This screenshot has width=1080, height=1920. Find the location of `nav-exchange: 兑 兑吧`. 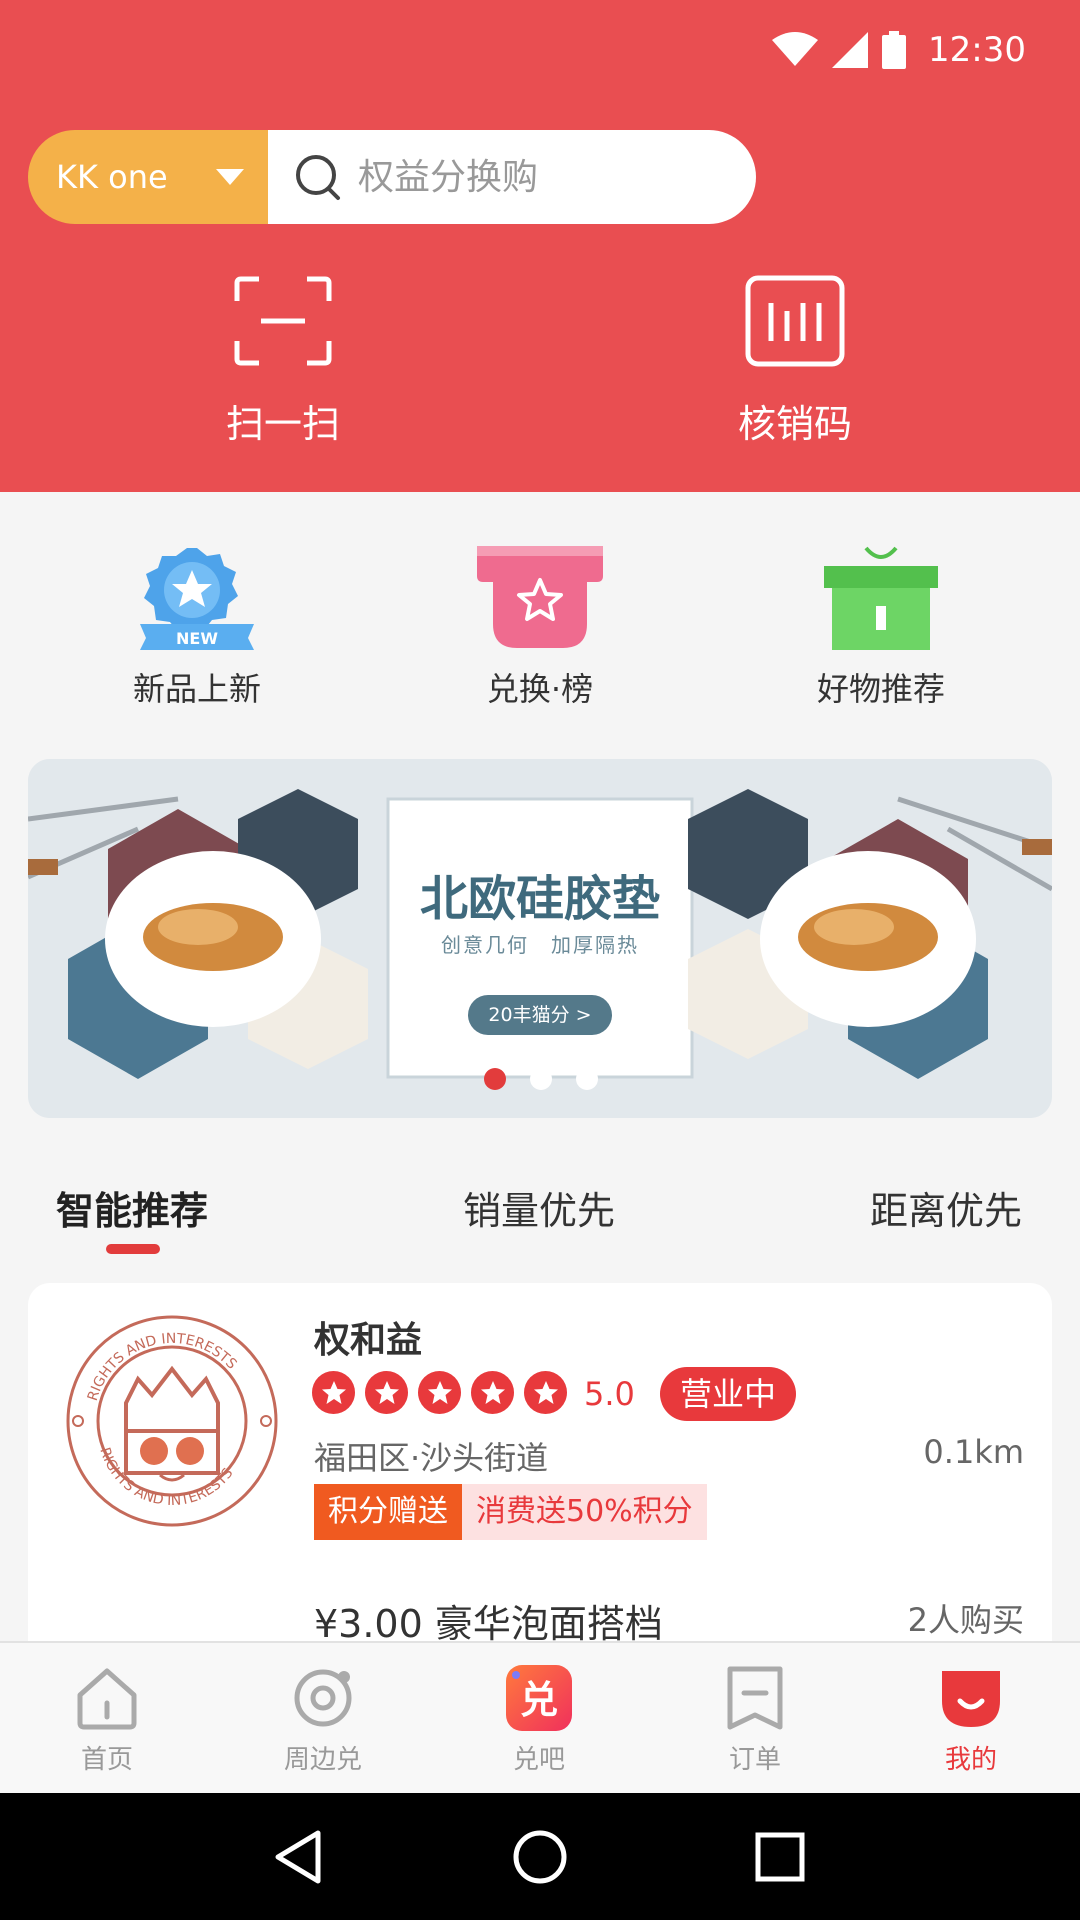

nav-exchange: 兑 兑吧 is located at coordinates (539, 1719).